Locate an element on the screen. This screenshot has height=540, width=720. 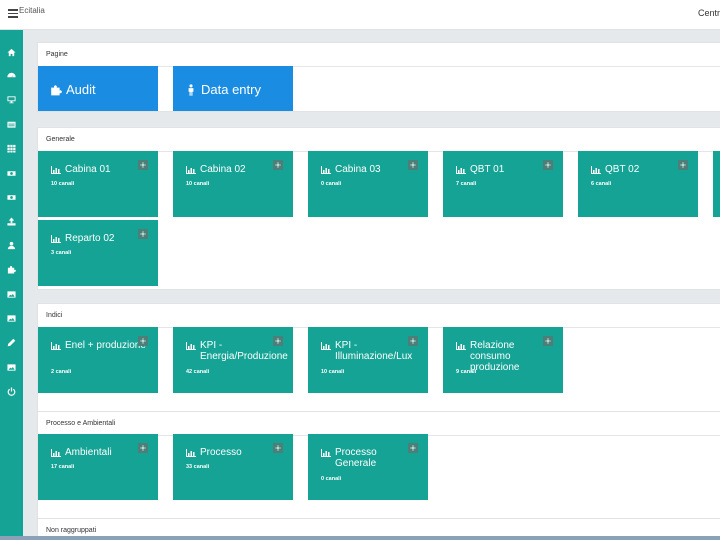
tile-count: 6 canali is located at coordinates (601, 184).